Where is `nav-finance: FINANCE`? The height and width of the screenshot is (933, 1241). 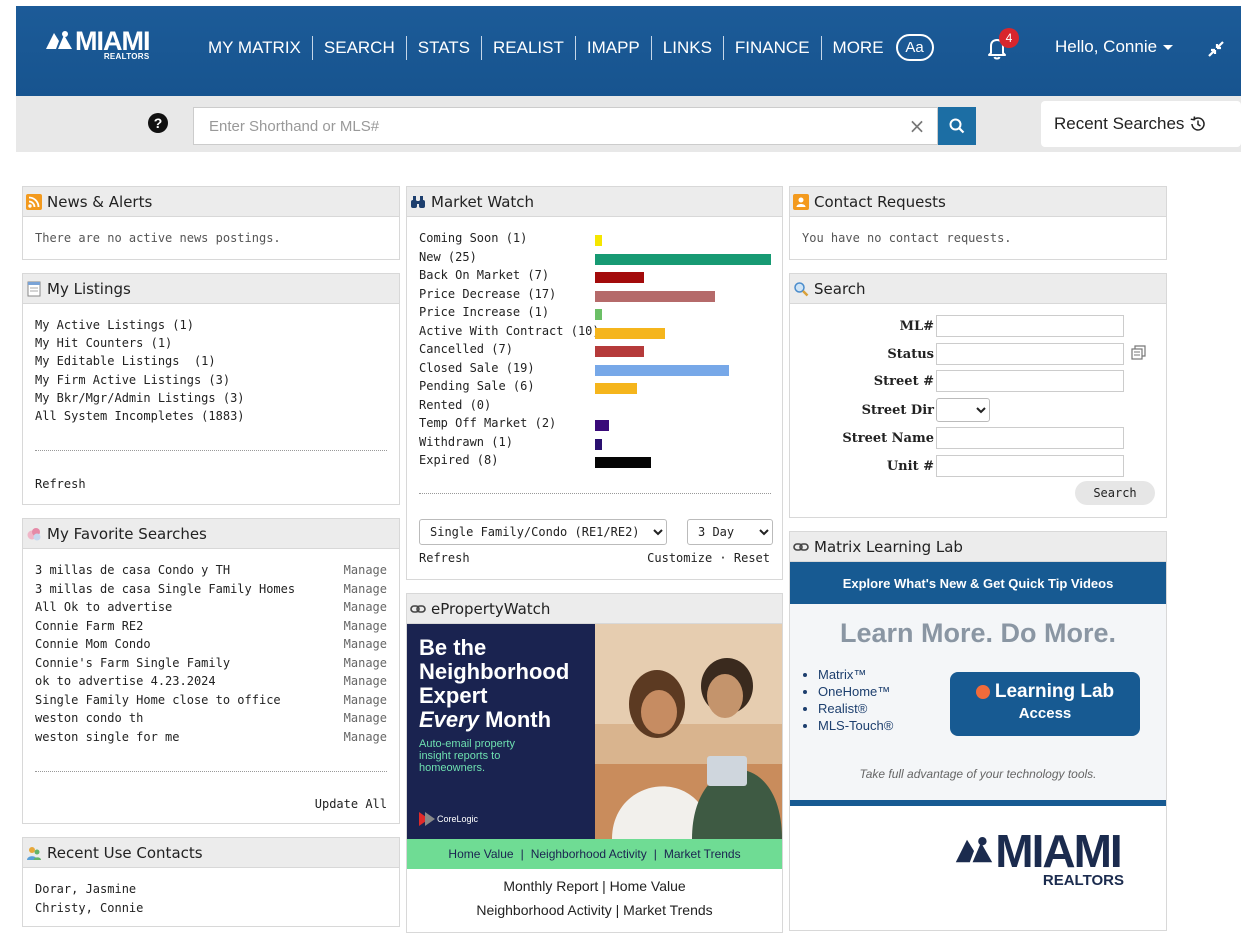
nav-finance: FINANCE is located at coordinates (773, 47).